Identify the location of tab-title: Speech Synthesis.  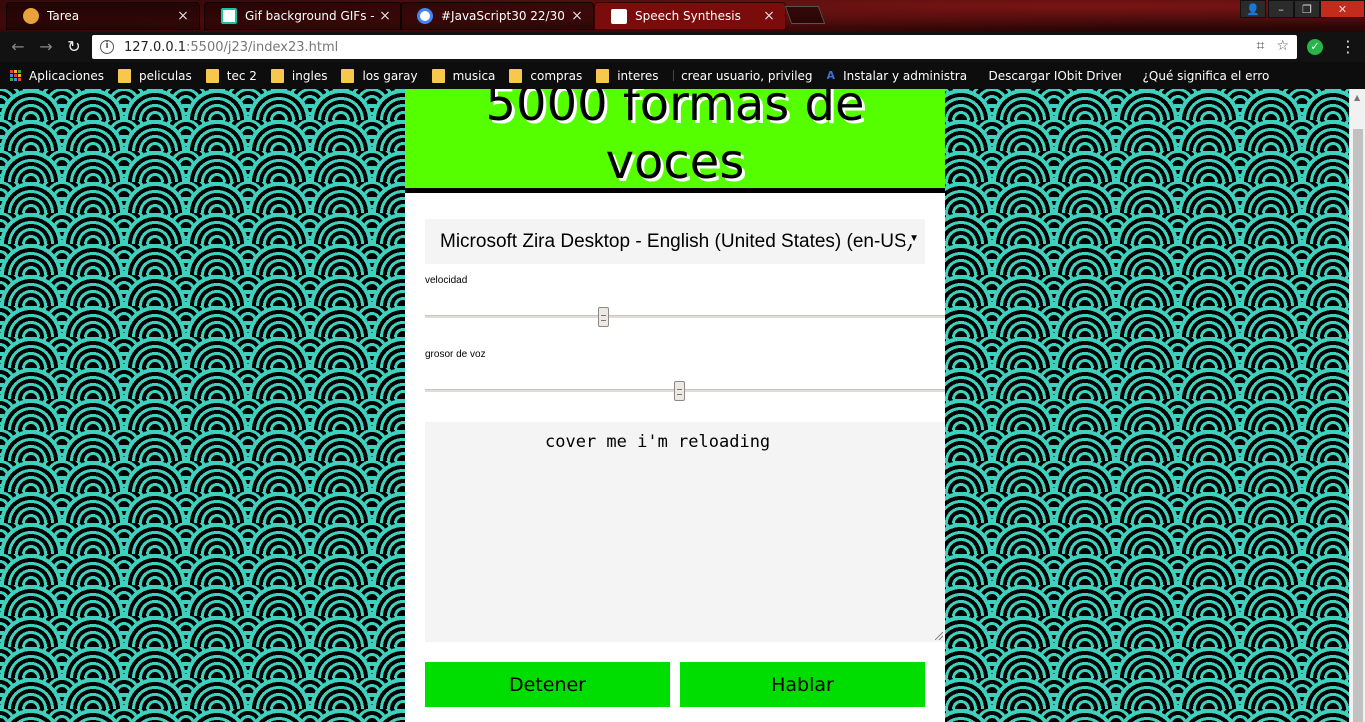
(688, 16).